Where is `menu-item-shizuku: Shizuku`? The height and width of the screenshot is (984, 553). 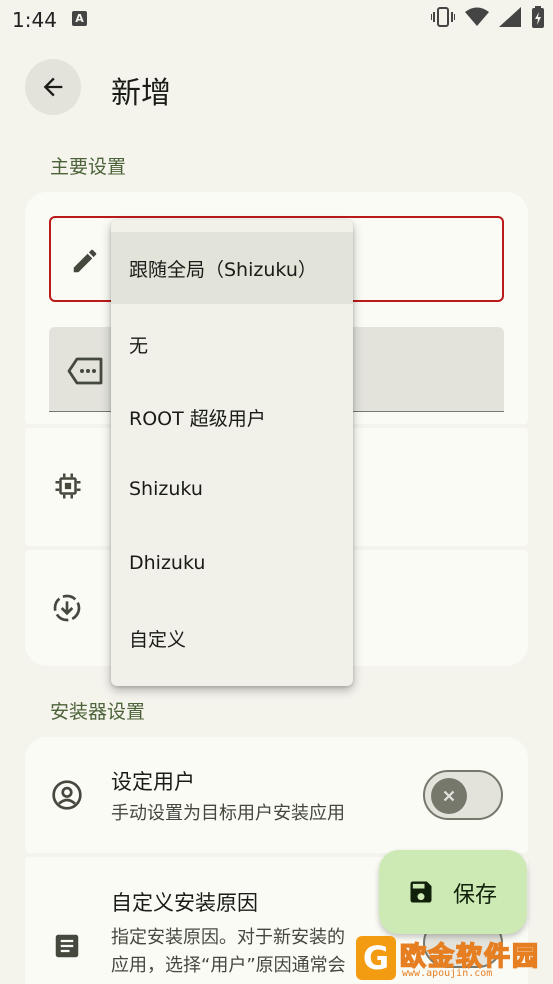
menu-item-shizuku: Shizuku is located at coordinates (232, 489).